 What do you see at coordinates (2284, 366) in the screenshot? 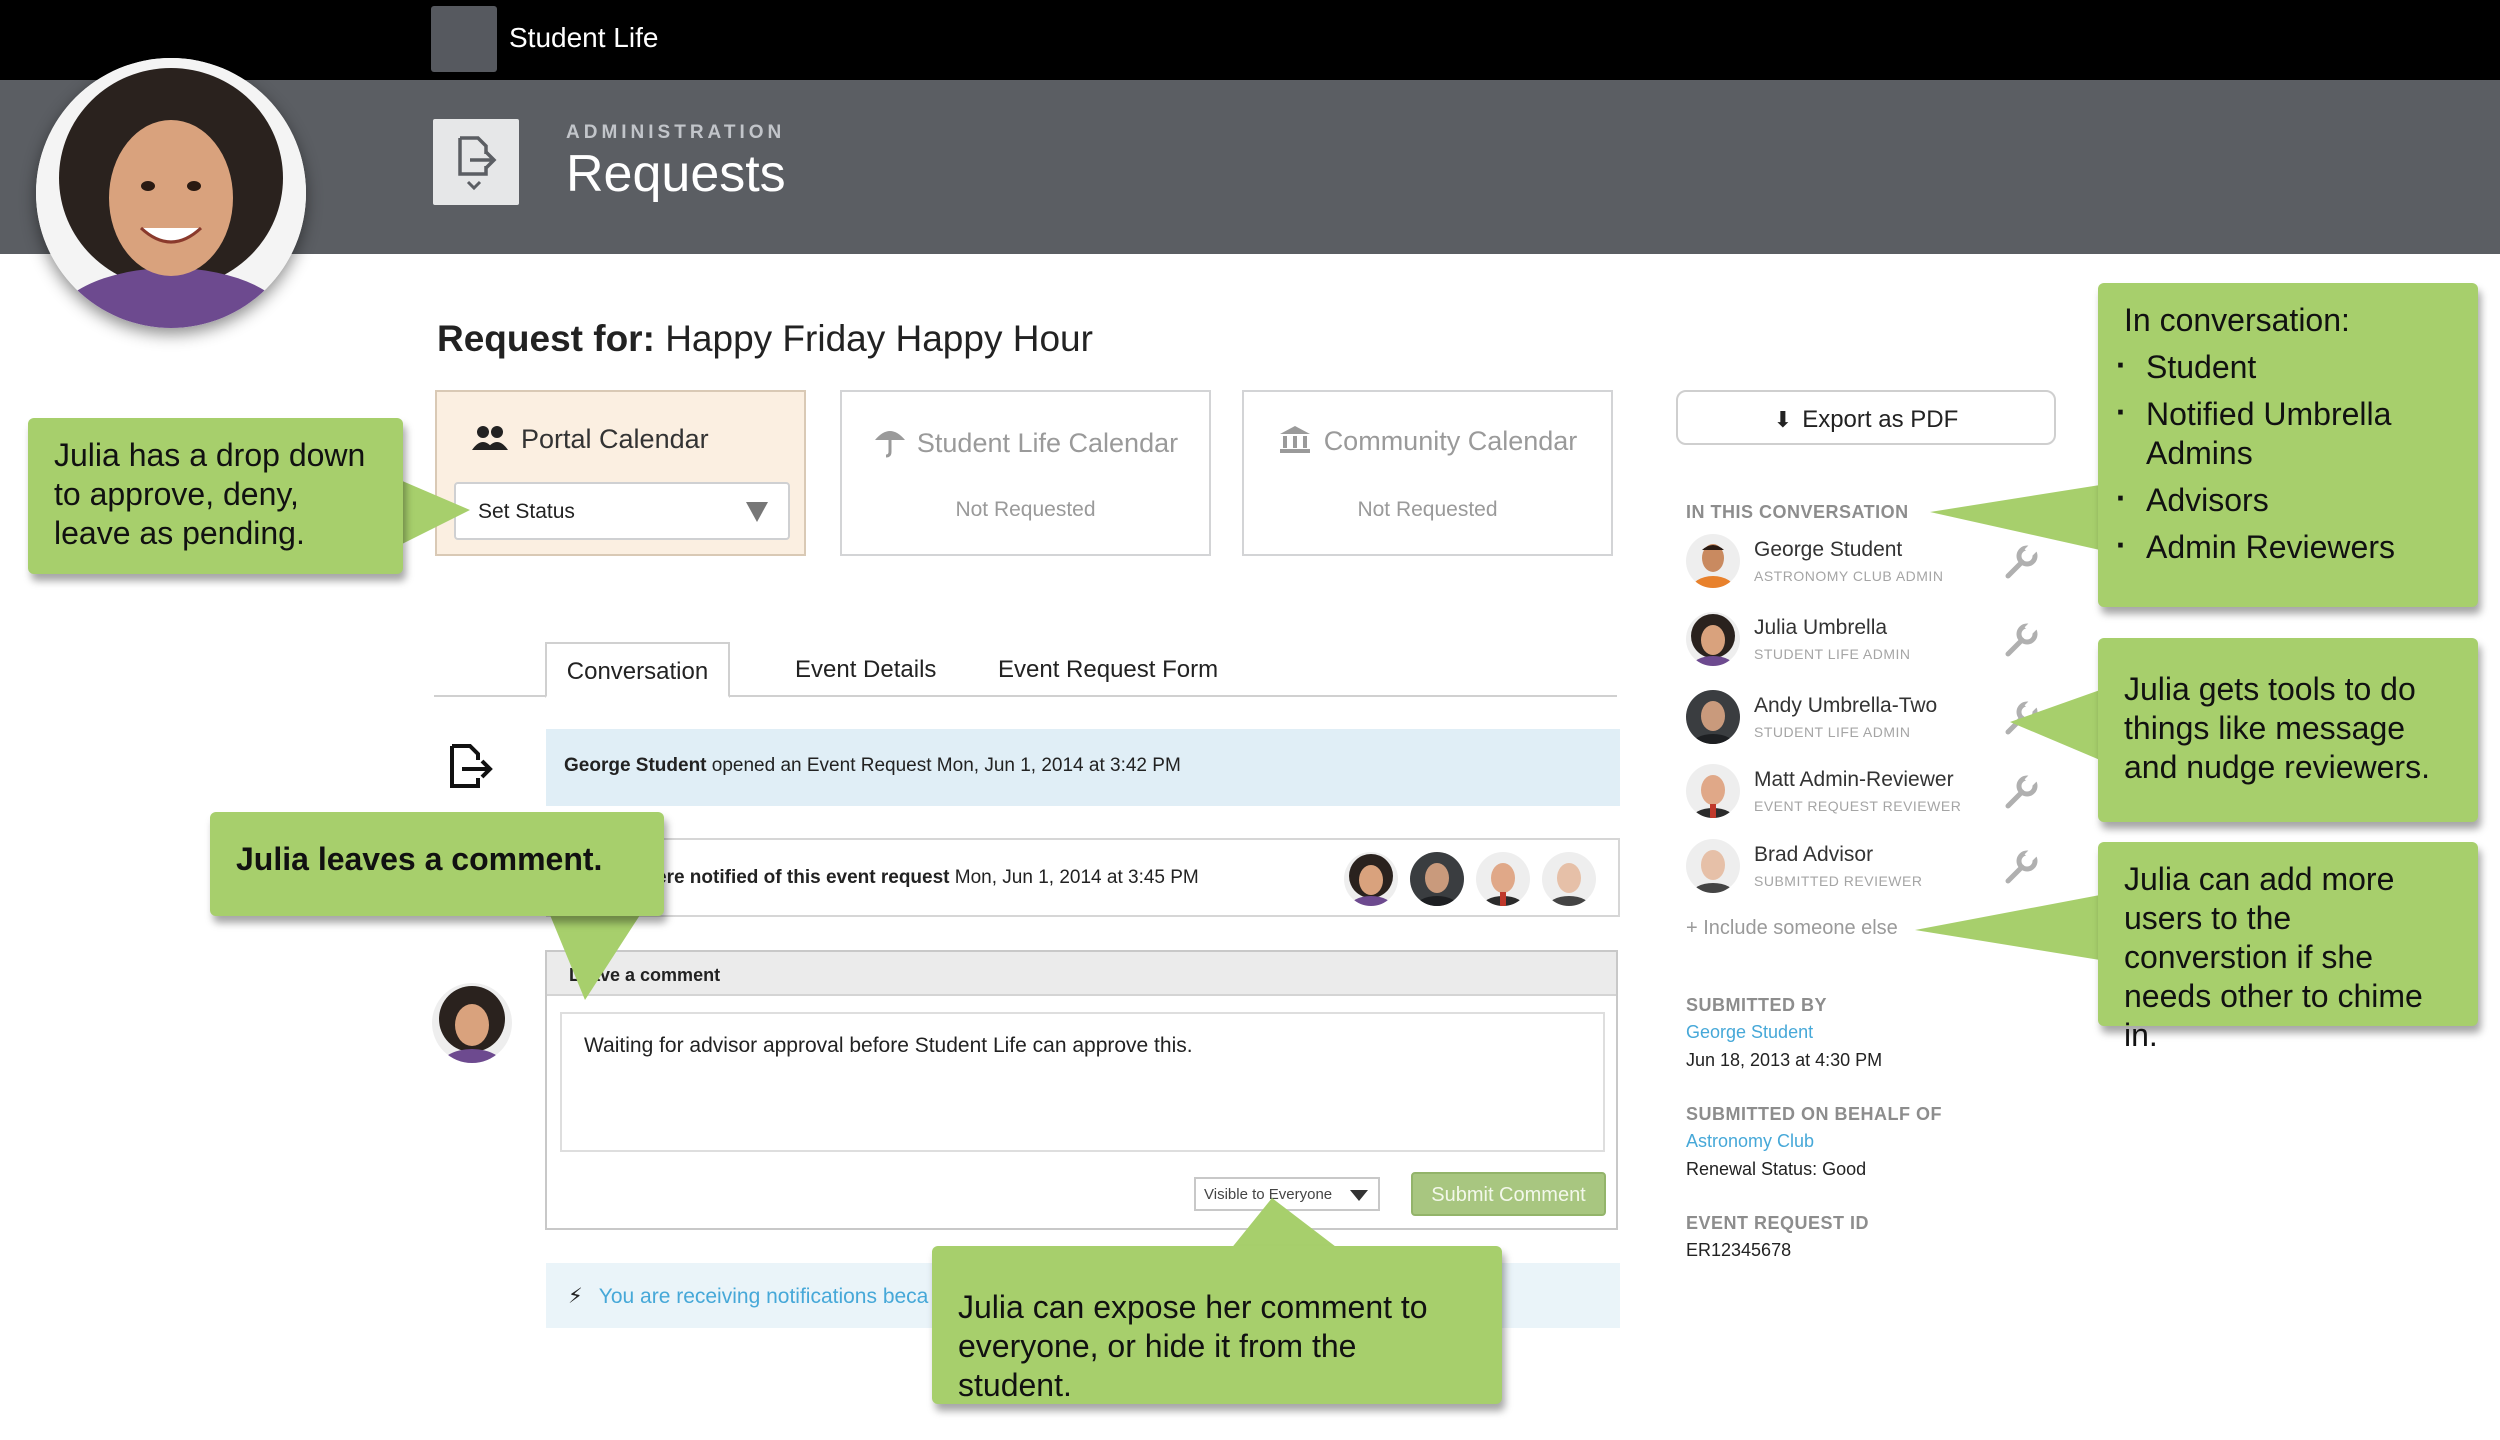
I see `list-item: Student` at bounding box center [2284, 366].